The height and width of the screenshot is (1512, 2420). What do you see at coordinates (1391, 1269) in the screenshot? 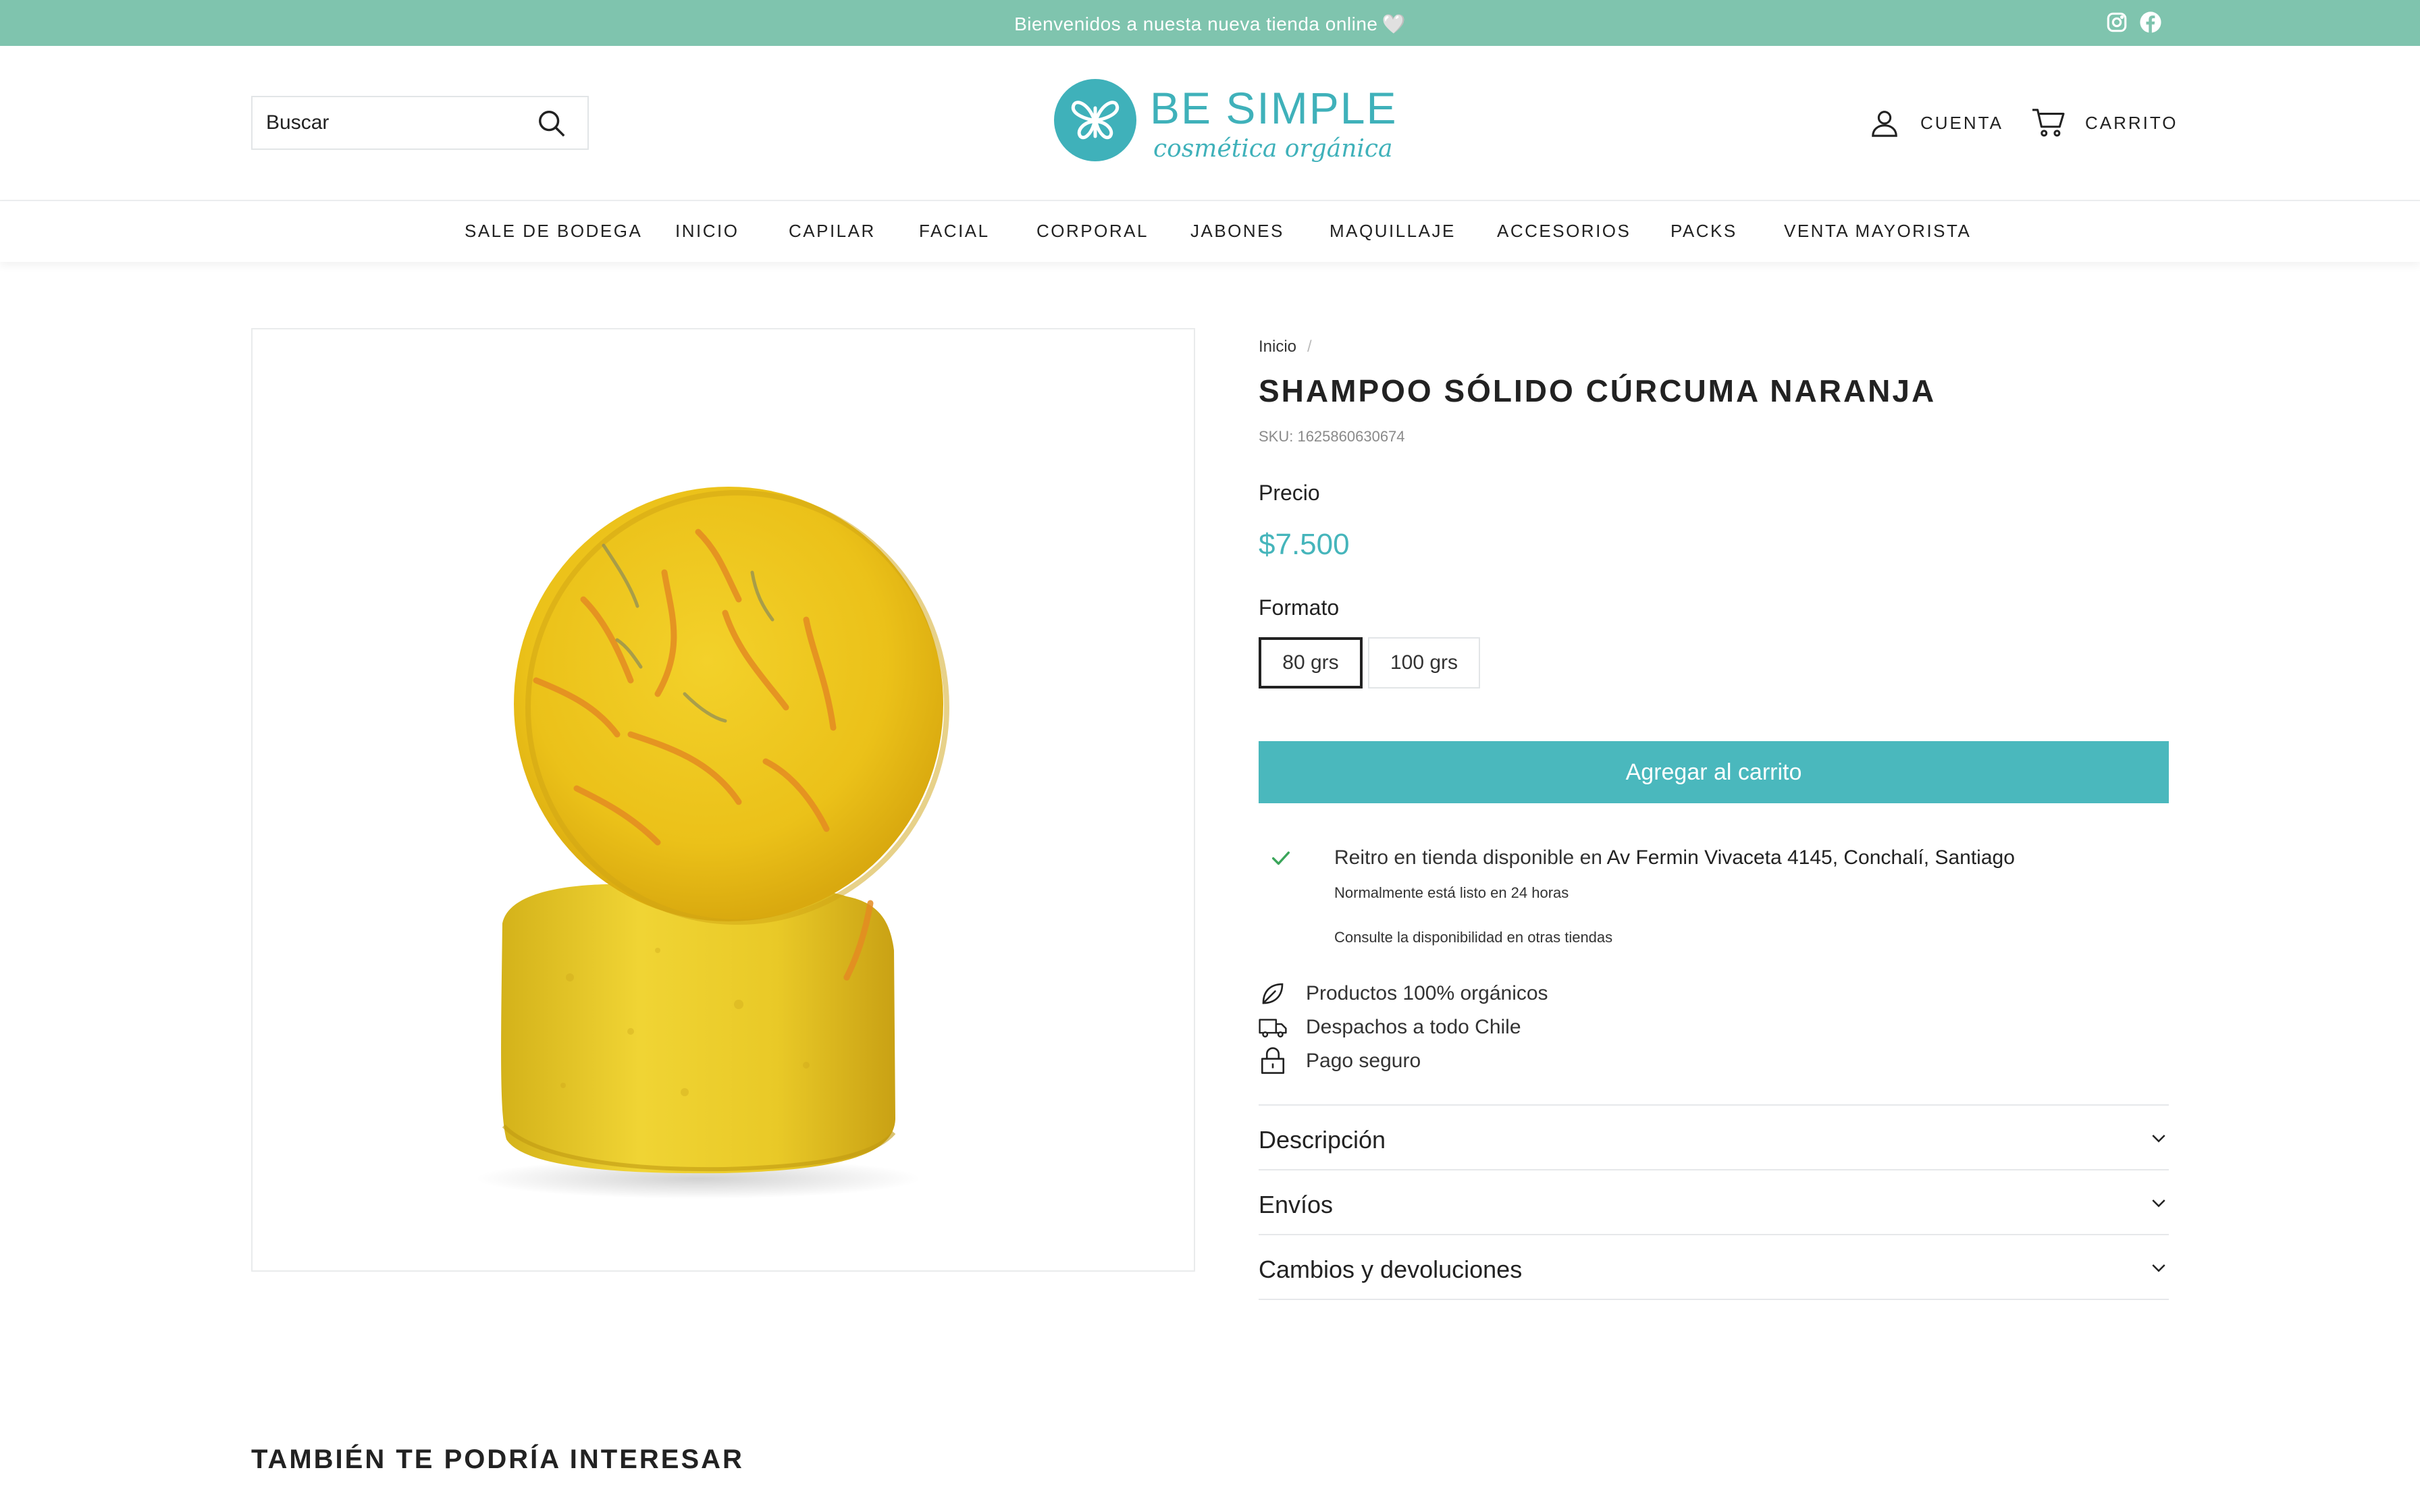
I see `accordion-returns-title: Cambios y devoluciones` at bounding box center [1391, 1269].